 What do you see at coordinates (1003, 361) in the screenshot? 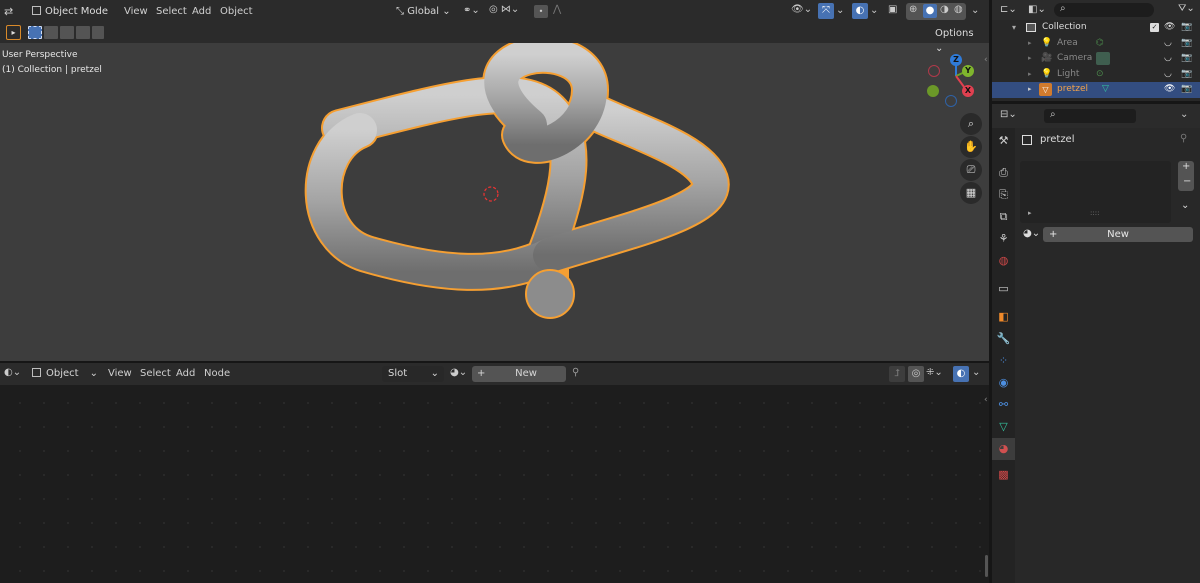
I see `particles-tab-icon: ⁘` at bounding box center [1003, 361].